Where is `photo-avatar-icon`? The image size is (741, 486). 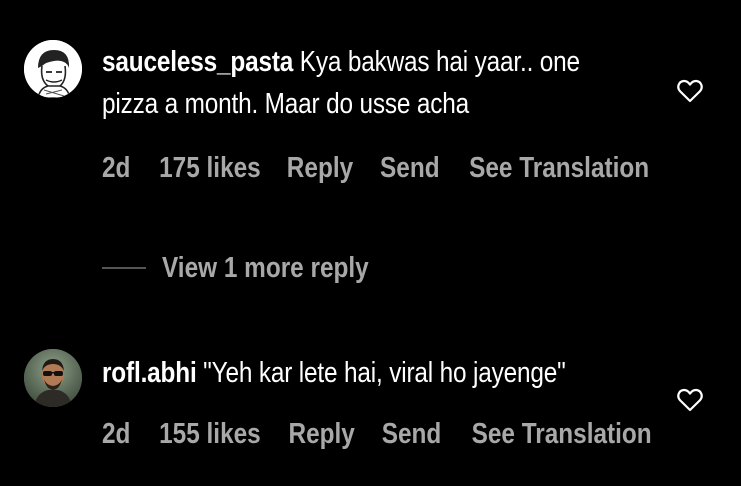 photo-avatar-icon is located at coordinates (53, 378).